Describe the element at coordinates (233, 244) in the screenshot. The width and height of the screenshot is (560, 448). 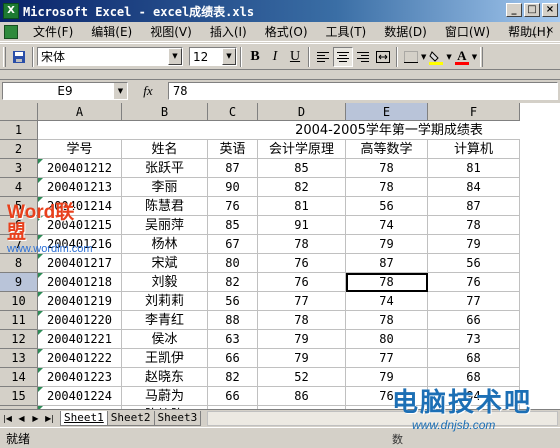
I see `score-cell: 67` at that location.